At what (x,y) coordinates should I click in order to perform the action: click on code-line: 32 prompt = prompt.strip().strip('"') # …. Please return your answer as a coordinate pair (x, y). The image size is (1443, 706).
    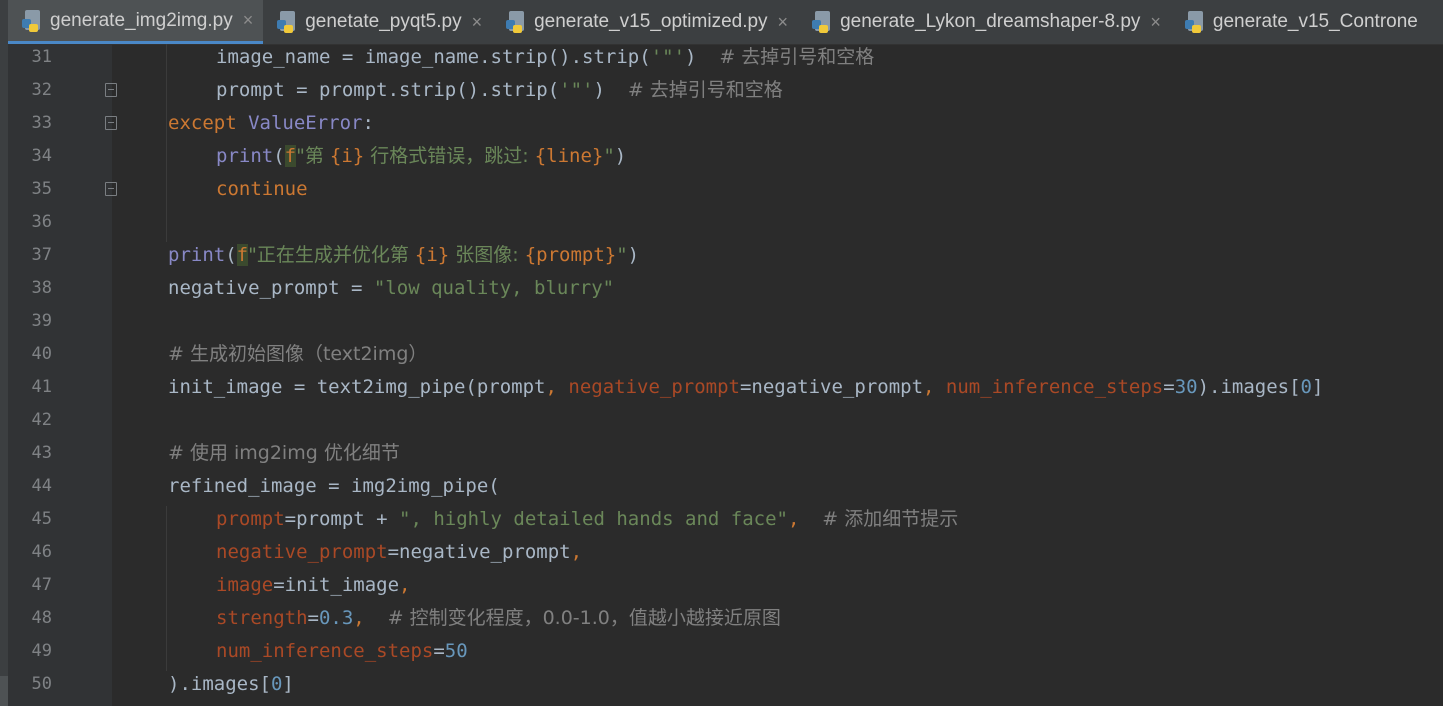
    Looking at the image, I should click on (725, 90).